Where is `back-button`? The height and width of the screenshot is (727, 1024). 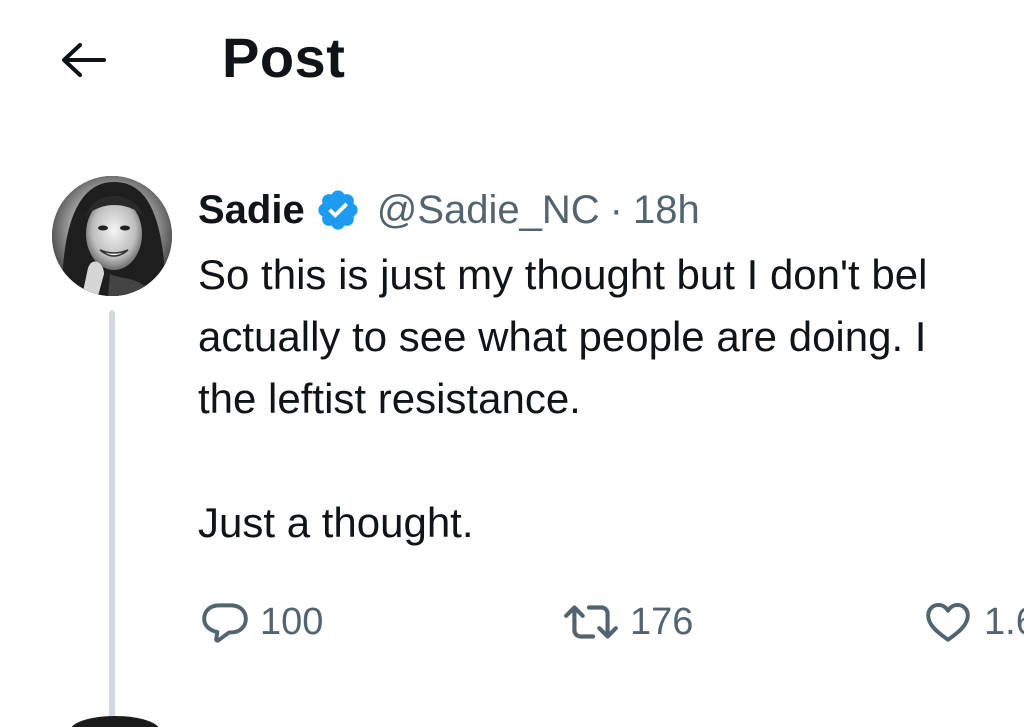 back-button is located at coordinates (83, 60).